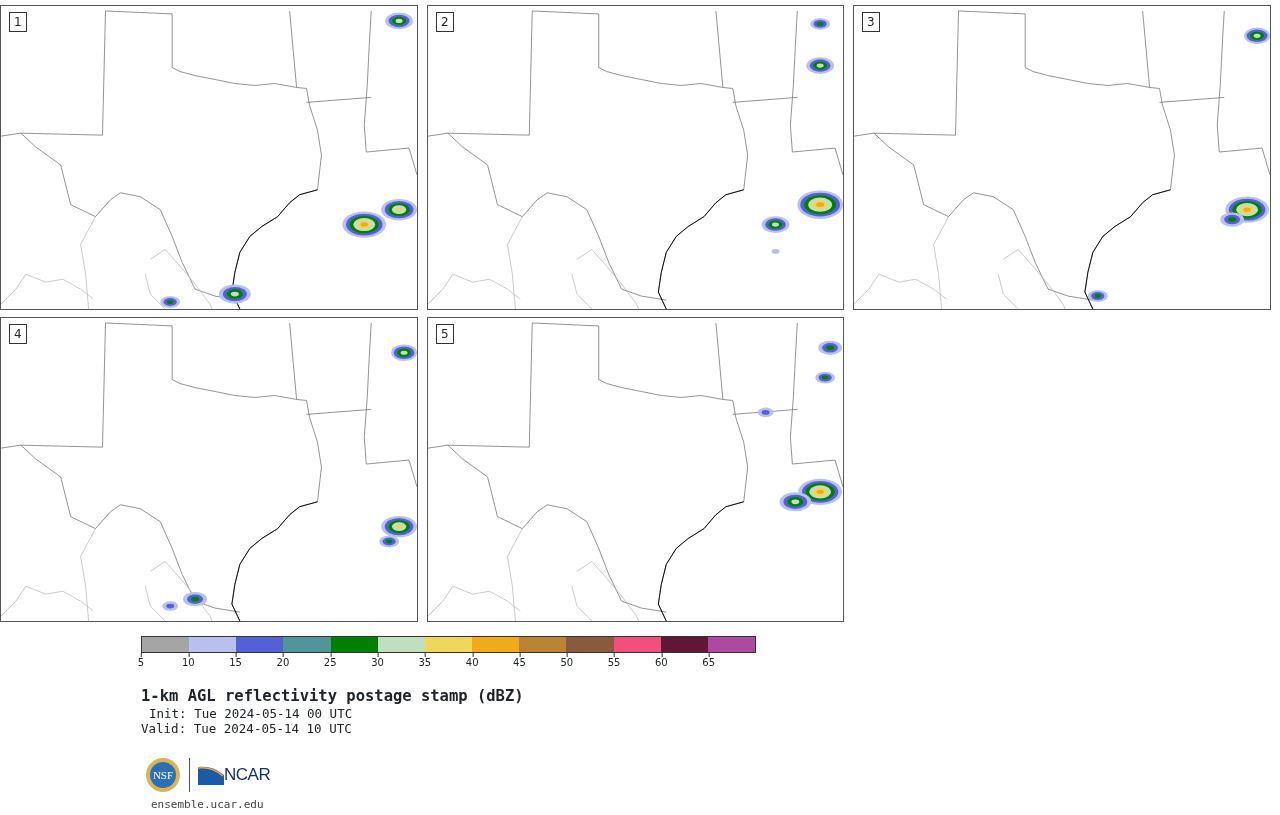 The width and height of the screenshot is (1280, 815). What do you see at coordinates (330, 660) in the screenshot?
I see `tick-label: 25` at bounding box center [330, 660].